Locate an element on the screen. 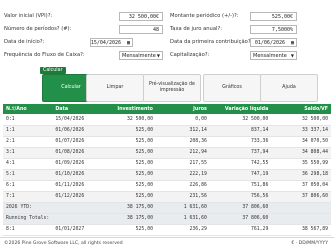 This screenshot has width=334, height=251. column-header: Investimento is located at coordinates (128, 109).